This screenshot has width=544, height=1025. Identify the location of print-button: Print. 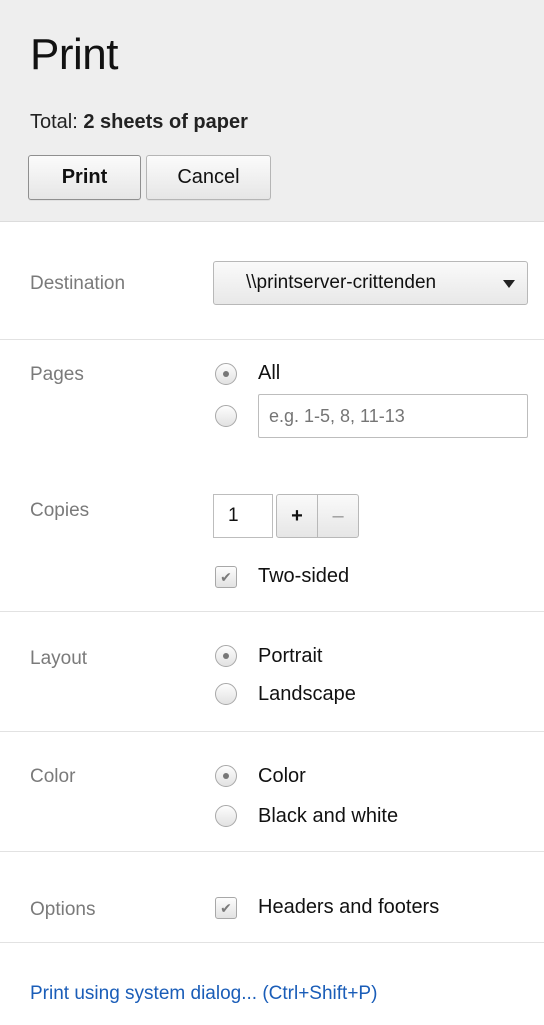
(84, 177).